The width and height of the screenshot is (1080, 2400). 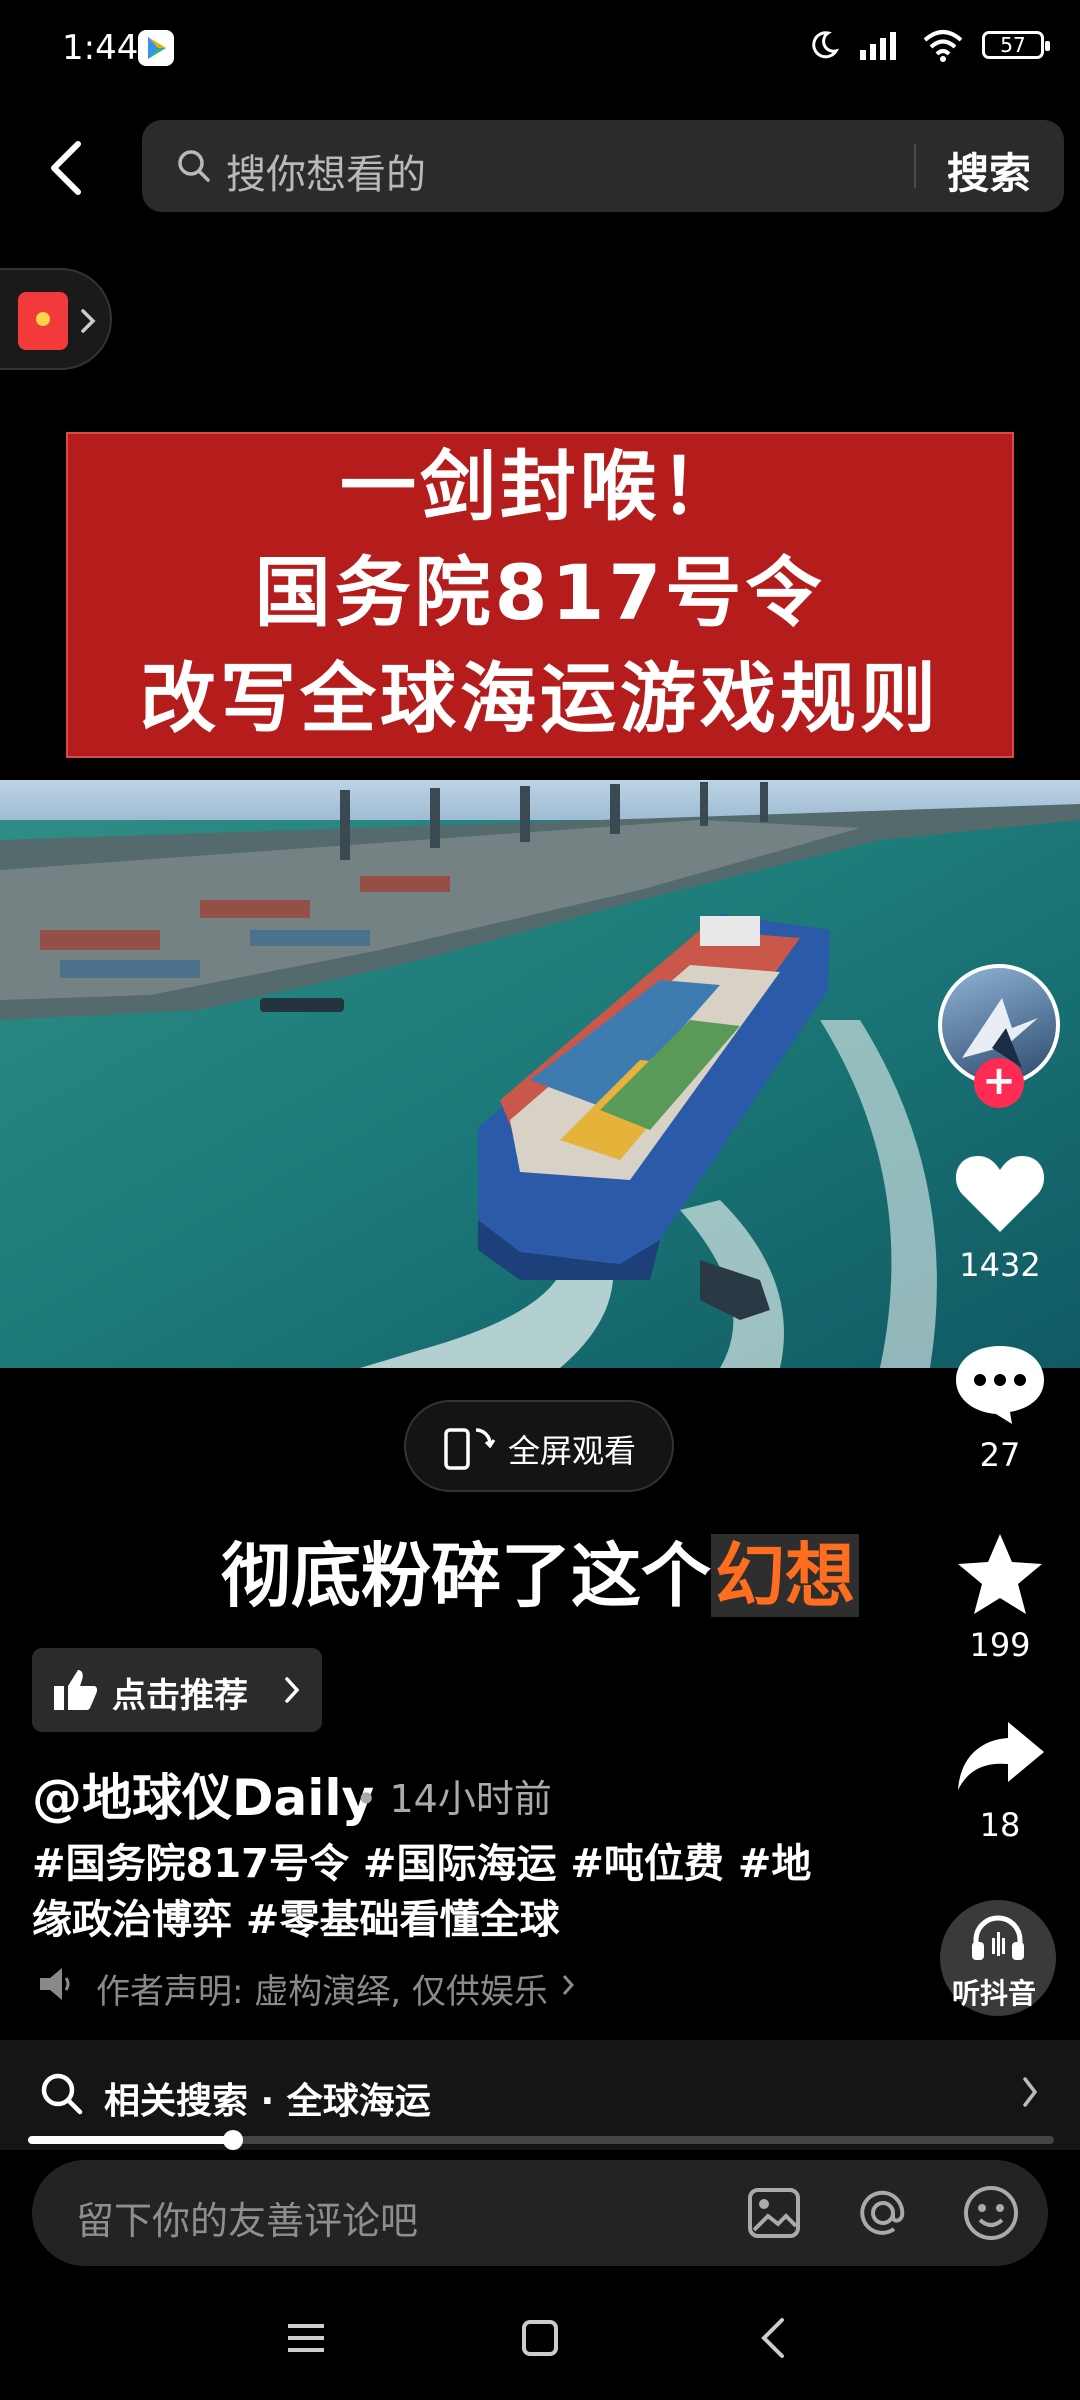 I want to click on chevron-left-icon, so click(x=66, y=168).